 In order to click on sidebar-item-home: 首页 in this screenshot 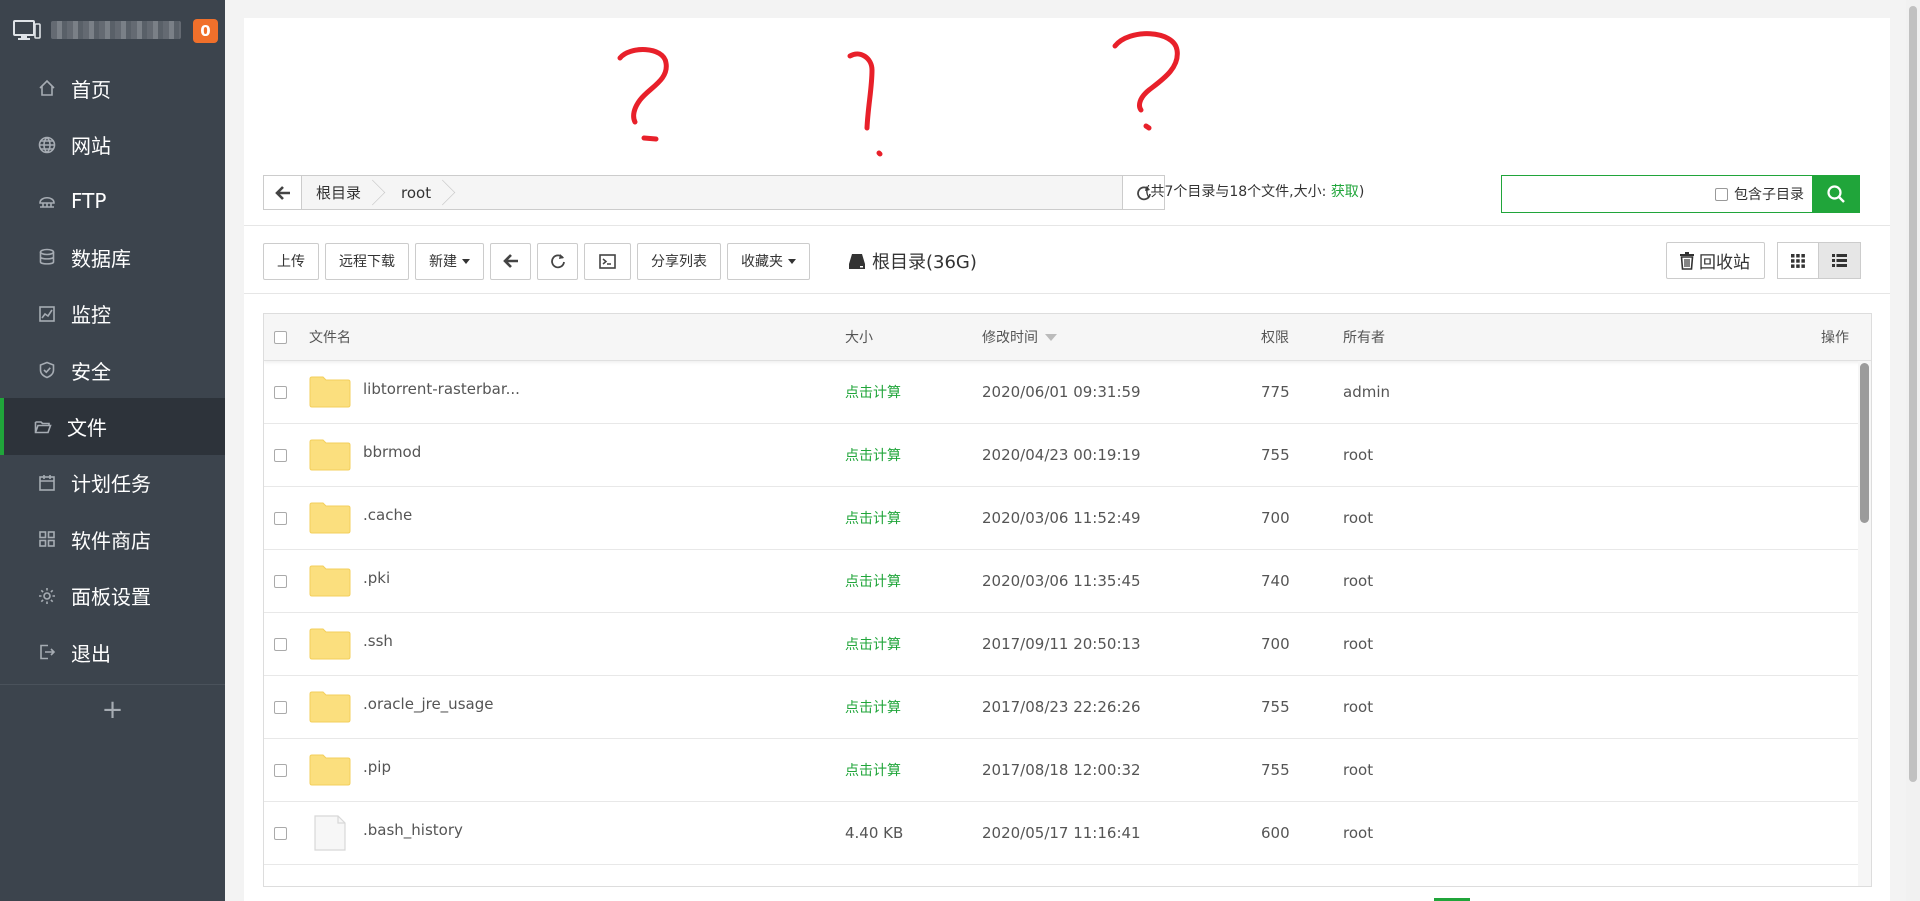, I will do `click(112, 88)`.